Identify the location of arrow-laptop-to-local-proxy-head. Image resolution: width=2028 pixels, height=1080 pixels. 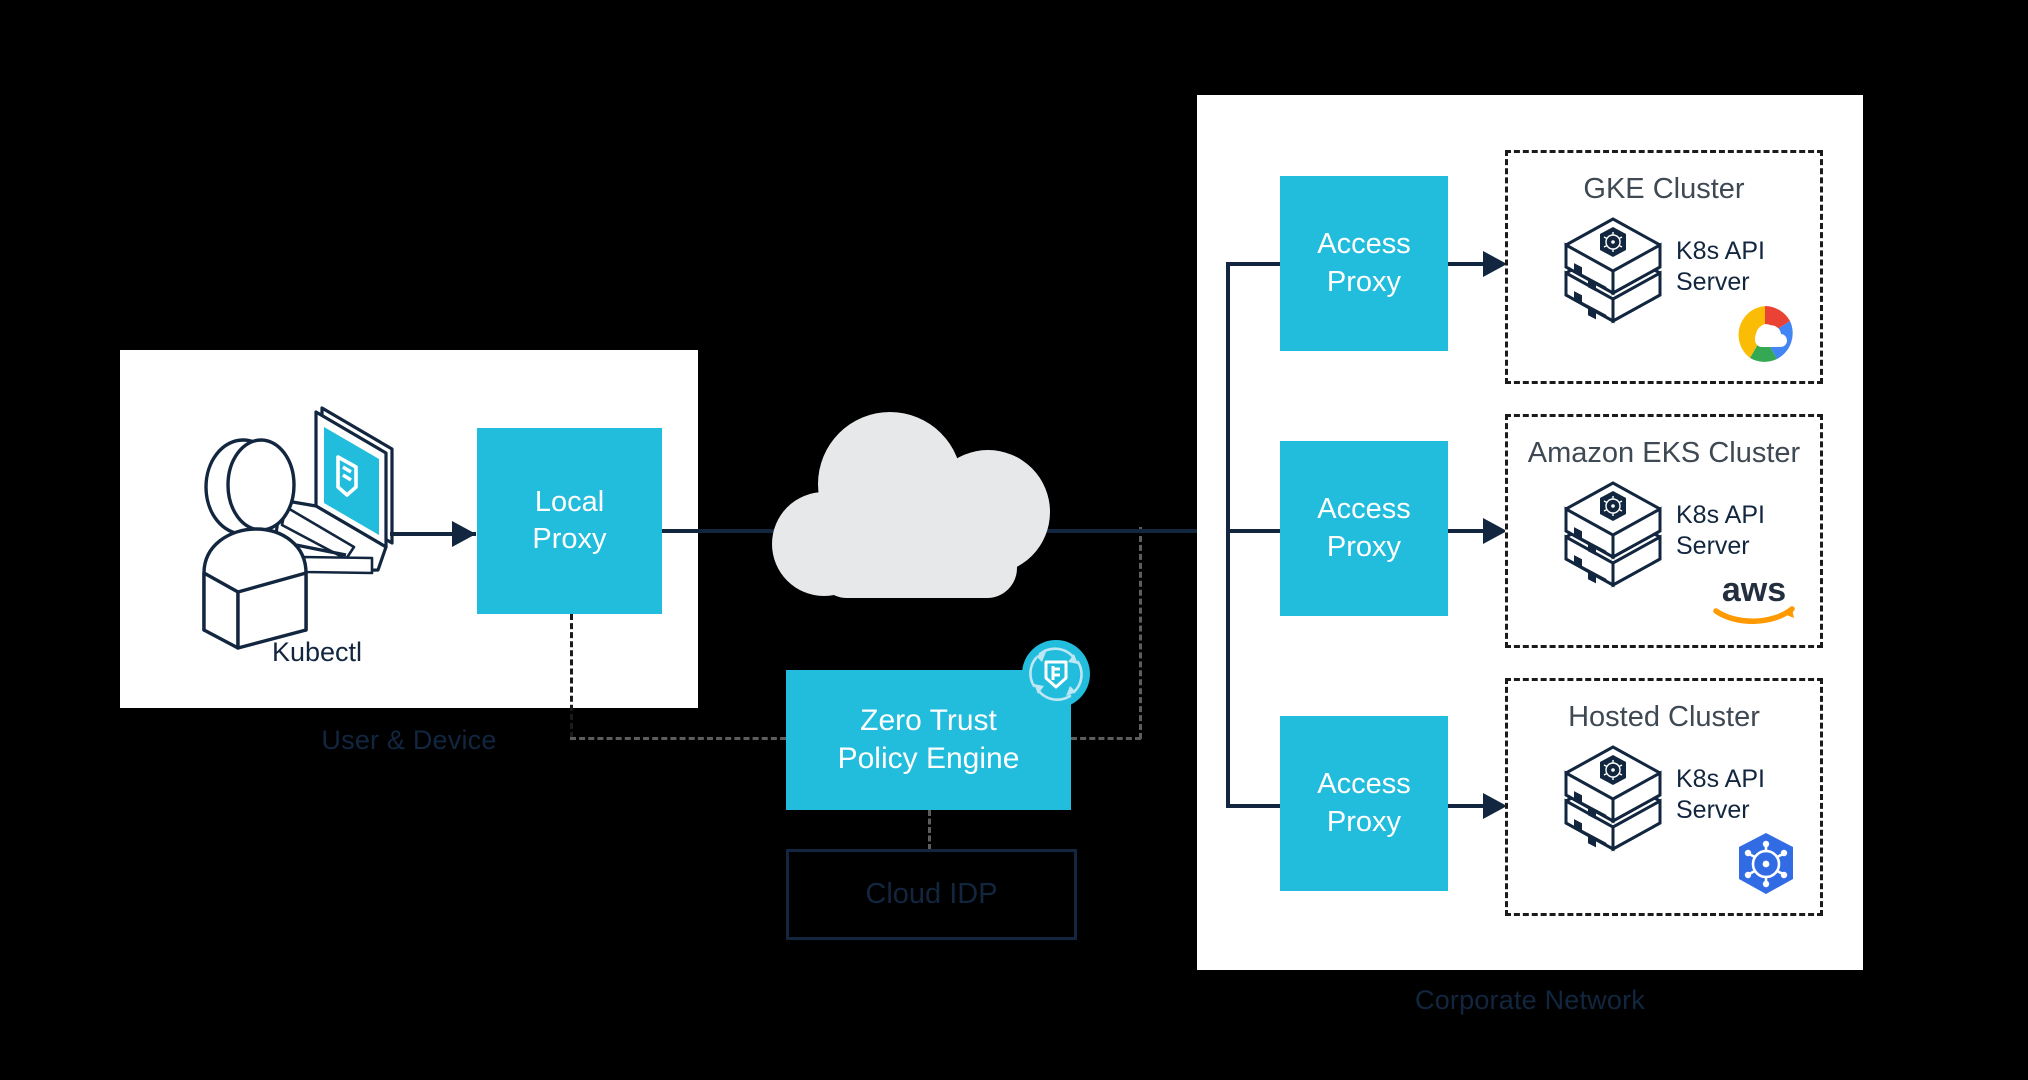
(464, 534).